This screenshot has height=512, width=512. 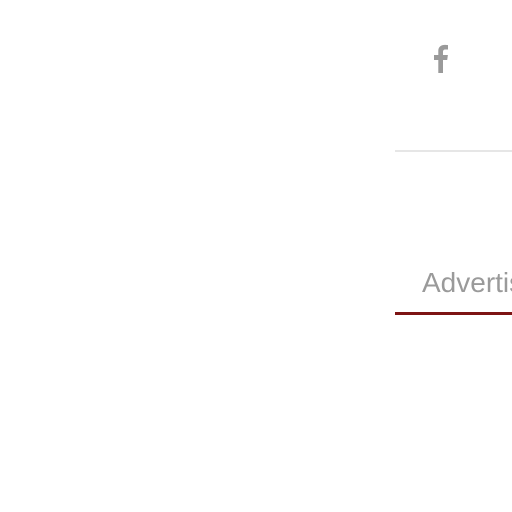 I want to click on divider, so click(x=453, y=151).